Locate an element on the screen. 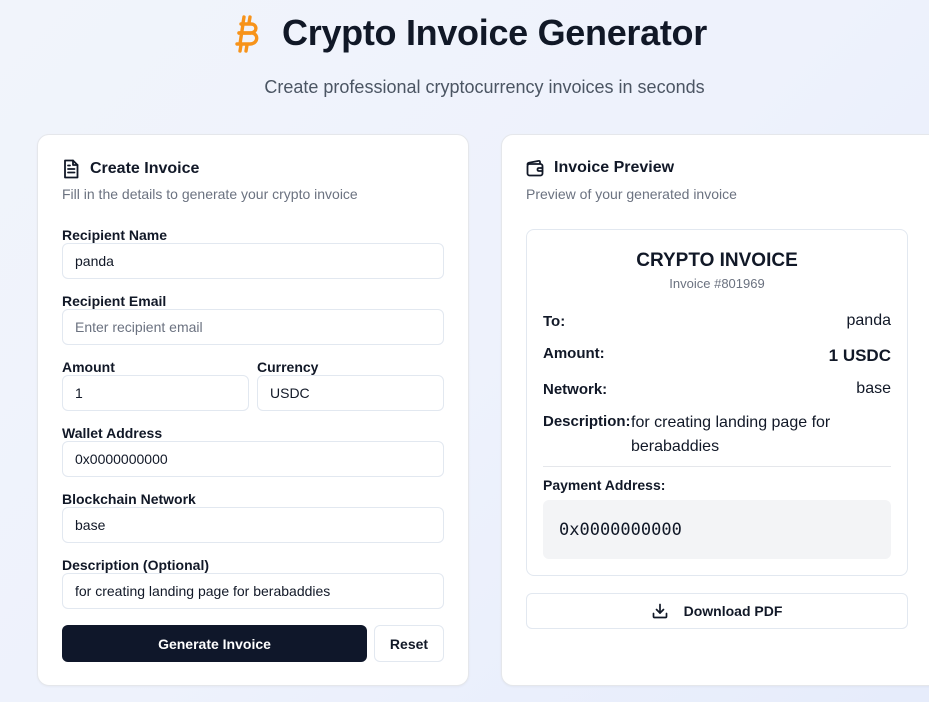 The height and width of the screenshot is (702, 929). invoice-preview-heading: Invoice Preview is located at coordinates (600, 168).